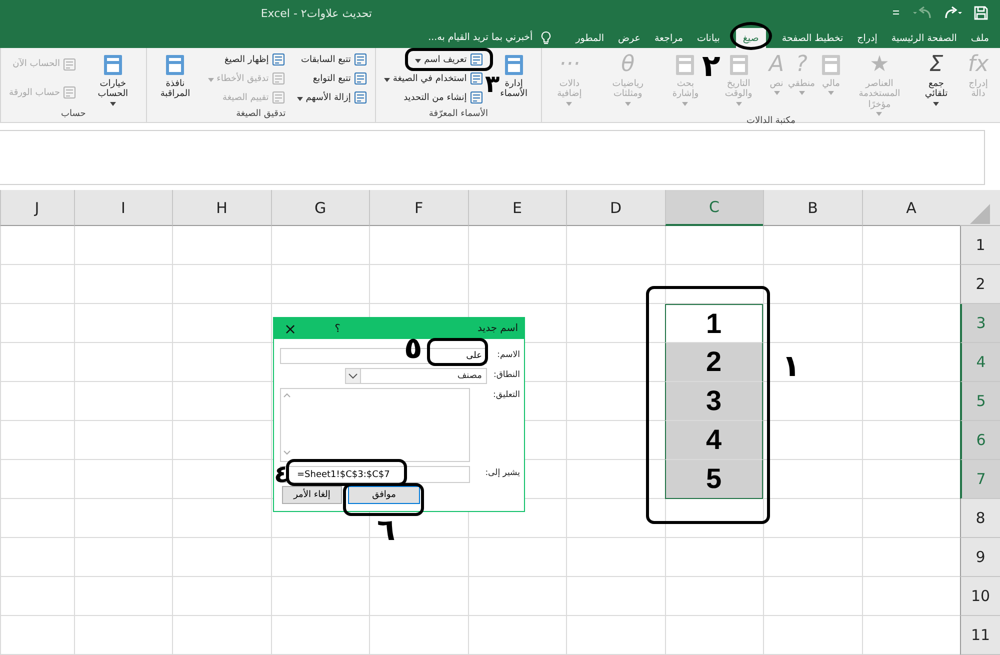 This screenshot has width=1000, height=655. I want to click on column-header: F, so click(418, 208).